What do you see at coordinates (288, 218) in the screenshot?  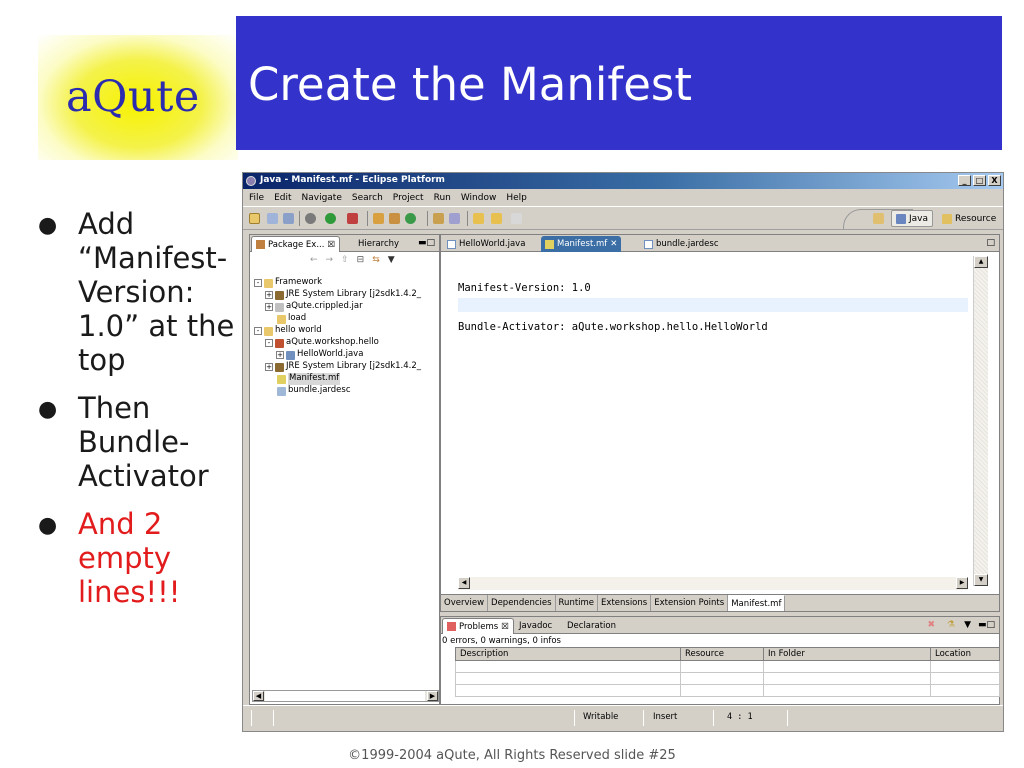 I see `print-icon` at bounding box center [288, 218].